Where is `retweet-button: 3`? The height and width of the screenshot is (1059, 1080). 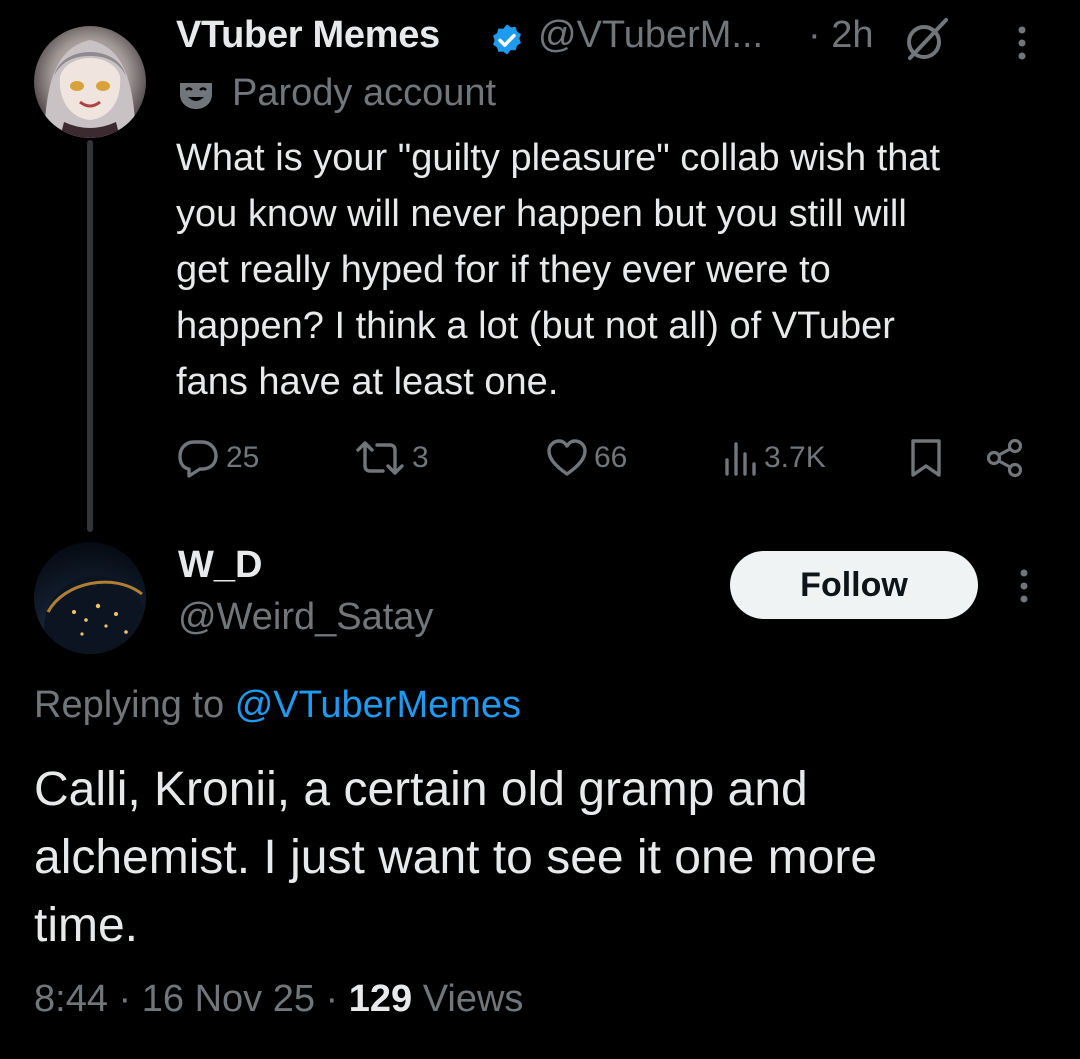
retweet-button: 3 is located at coordinates (391, 458).